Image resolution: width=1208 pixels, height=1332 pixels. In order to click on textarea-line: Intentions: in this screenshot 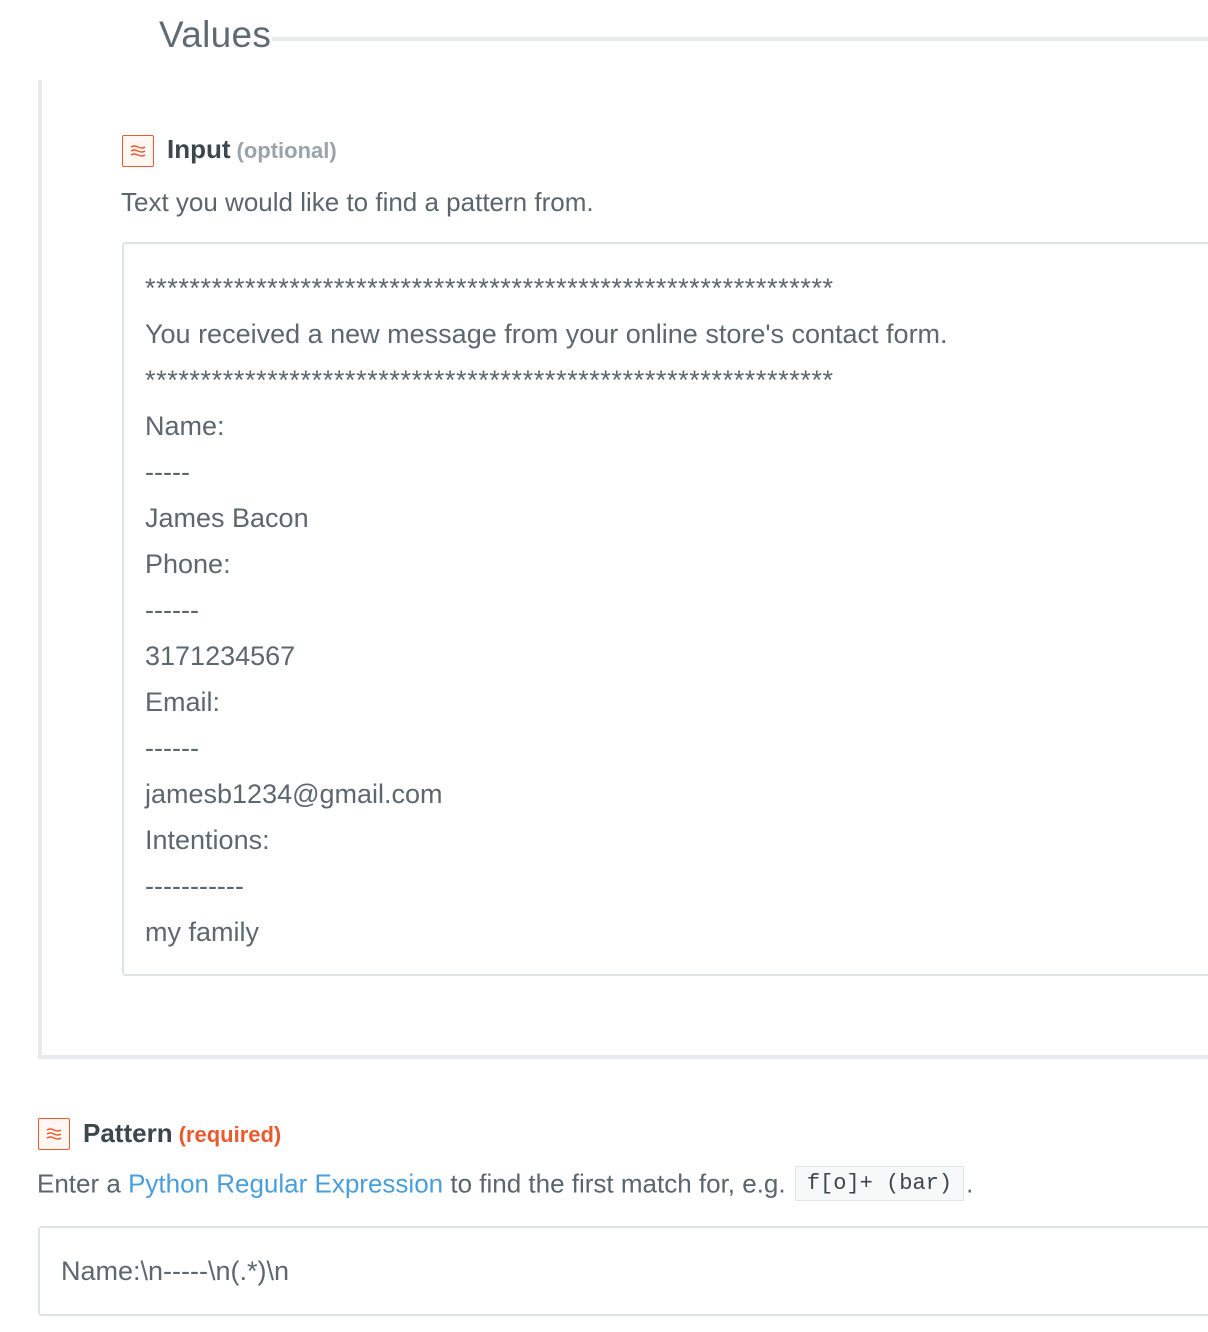, I will do `click(207, 840)`.